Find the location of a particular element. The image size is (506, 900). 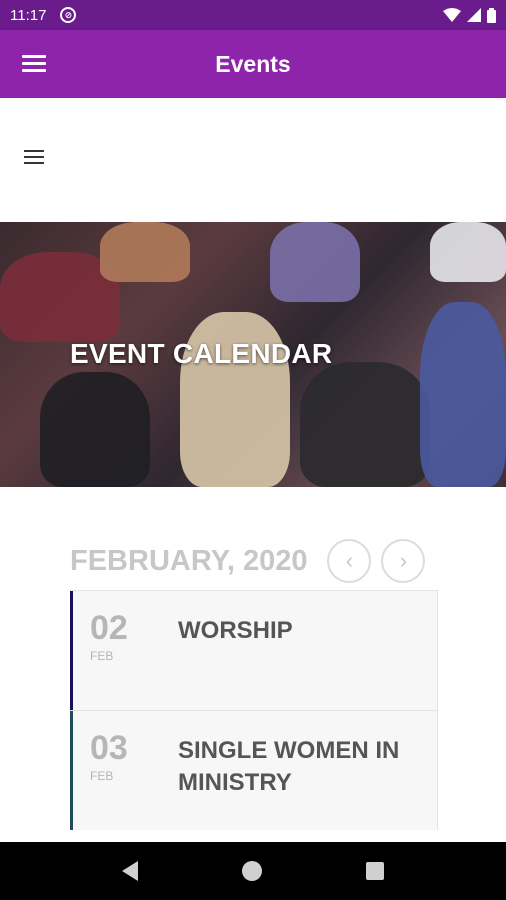

next-month-button: › is located at coordinates (403, 561).